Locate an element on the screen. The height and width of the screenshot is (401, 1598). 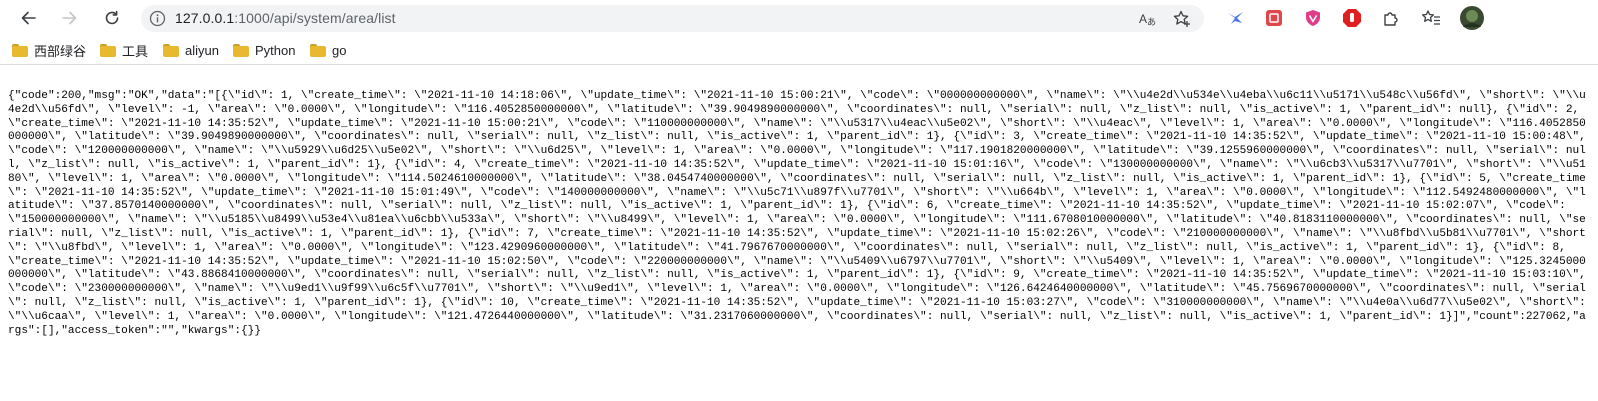
url-text: 127.0.0.1:1000/api/system/area/list is located at coordinates (285, 18).